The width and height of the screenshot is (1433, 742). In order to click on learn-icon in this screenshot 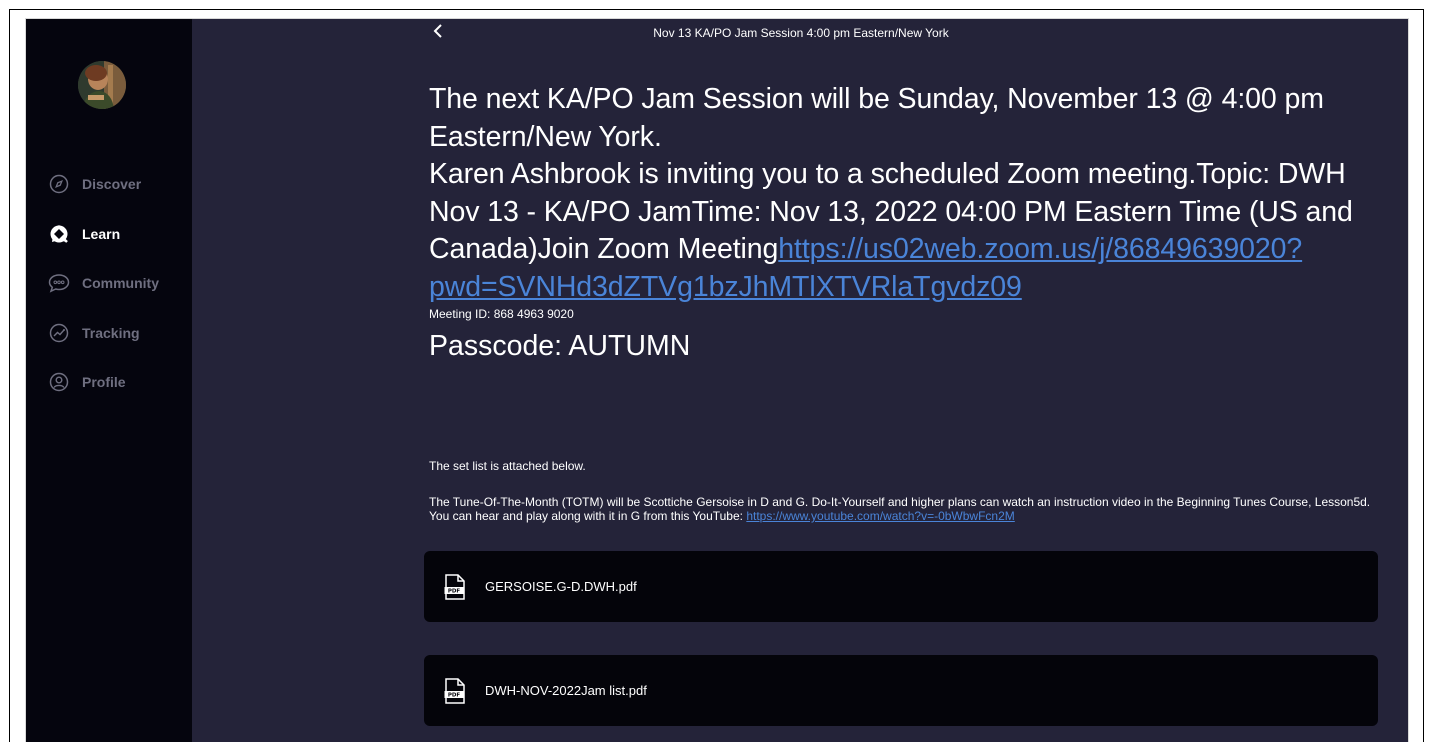, I will do `click(59, 234)`.